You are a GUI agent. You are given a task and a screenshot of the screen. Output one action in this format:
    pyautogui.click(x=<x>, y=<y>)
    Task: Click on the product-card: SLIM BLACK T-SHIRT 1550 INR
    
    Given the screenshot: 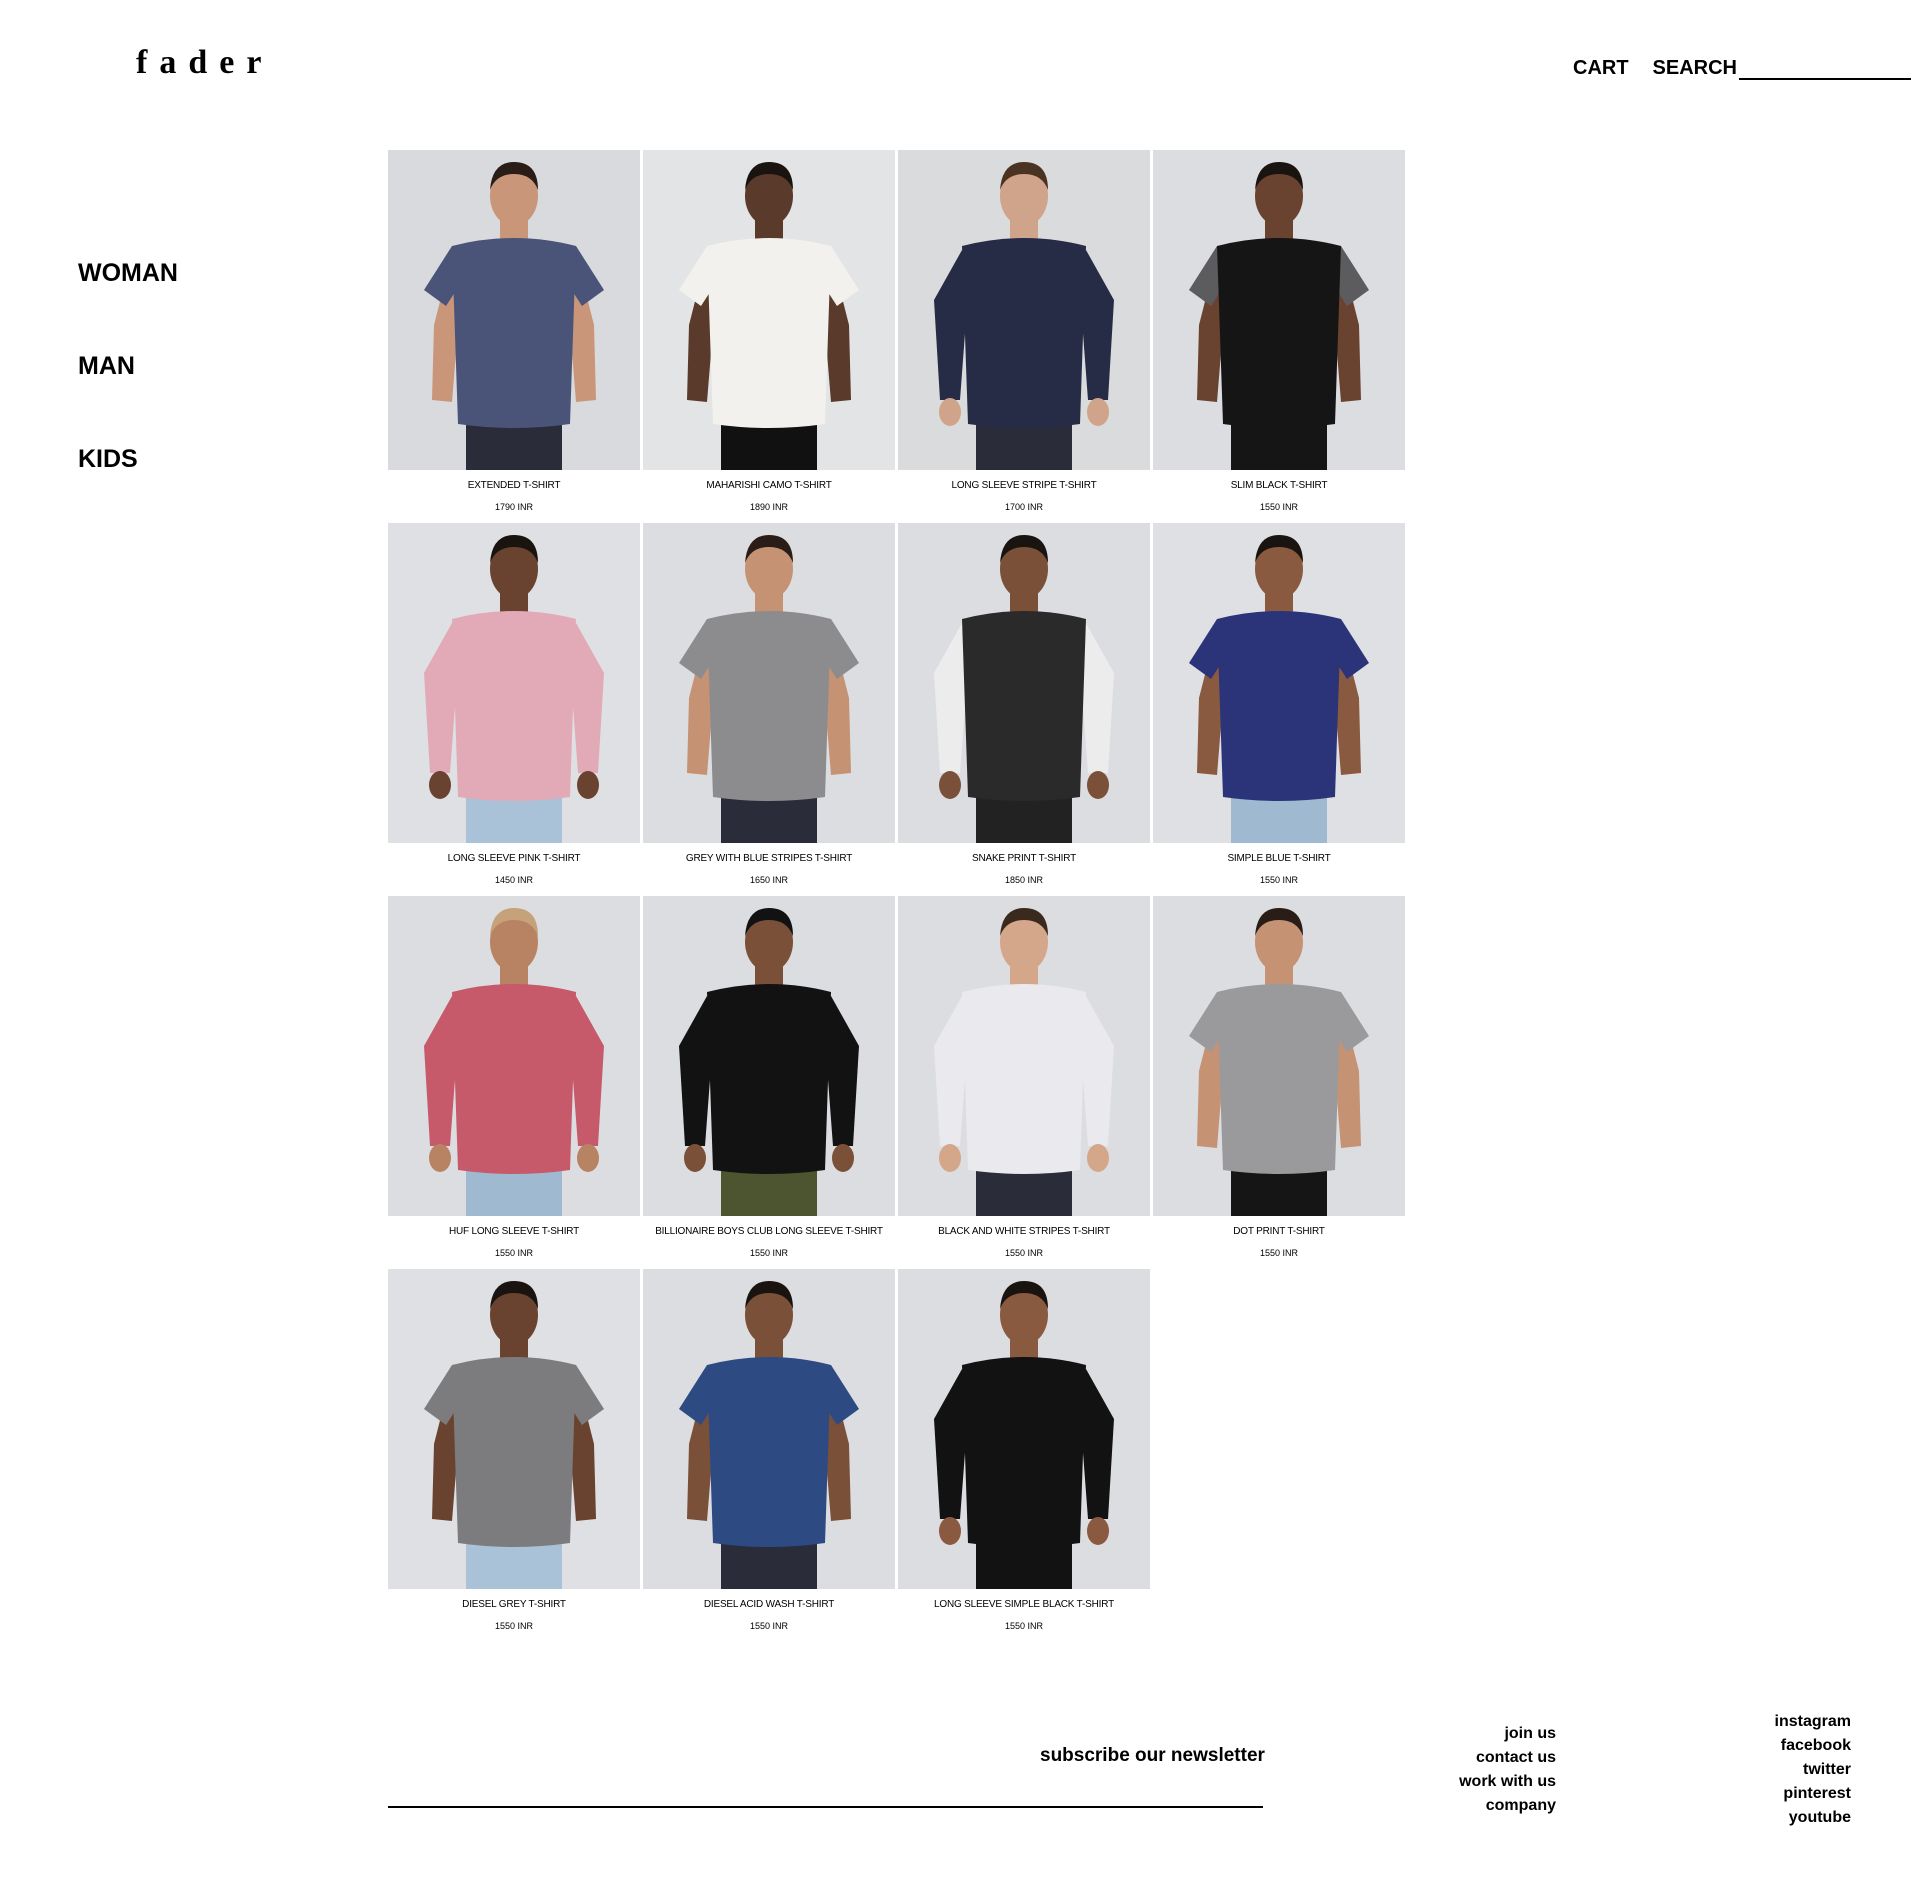 What is the action you would take?
    pyautogui.click(x=1279, y=336)
    